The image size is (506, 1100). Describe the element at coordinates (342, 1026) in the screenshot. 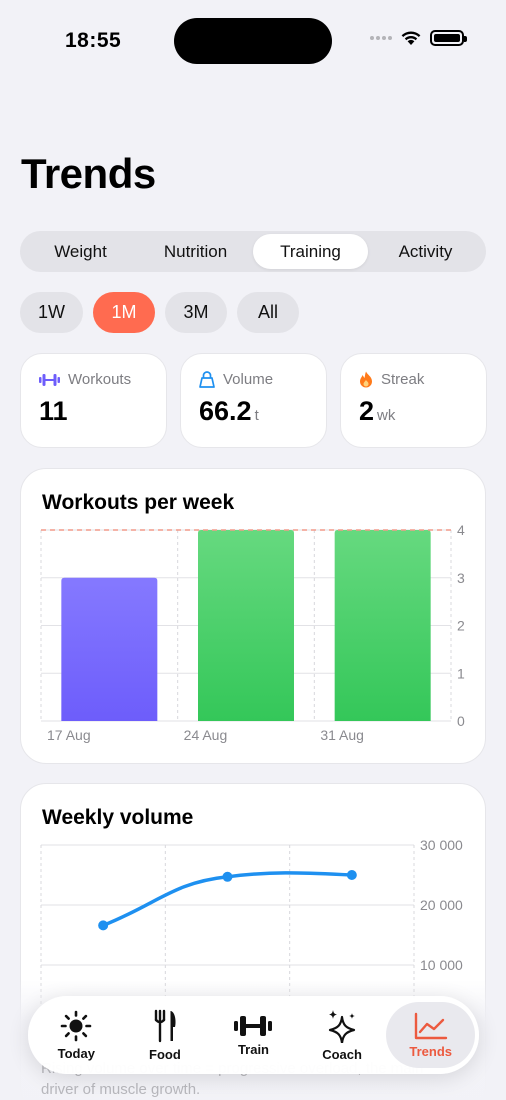

I see `sparkles-icon` at that location.